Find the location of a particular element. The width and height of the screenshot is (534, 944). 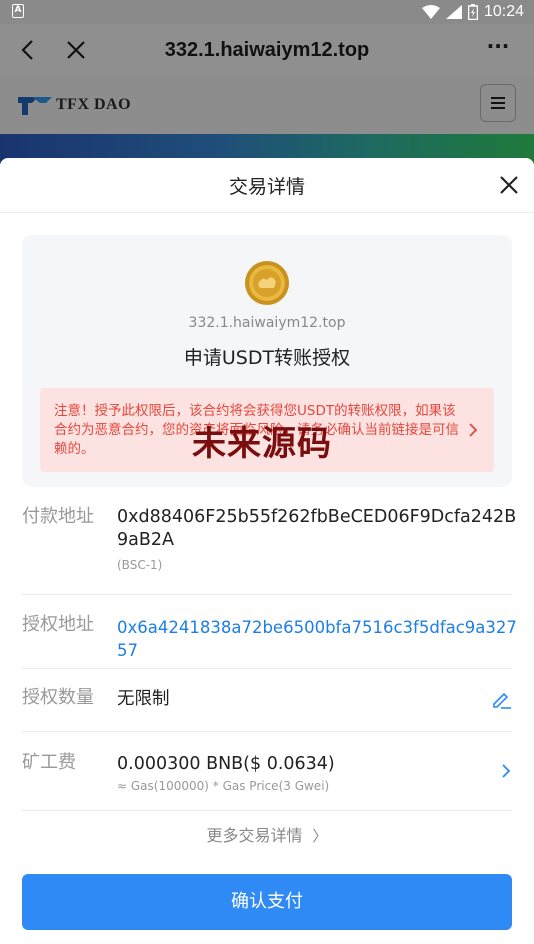

site-menu-button is located at coordinates (498, 103).